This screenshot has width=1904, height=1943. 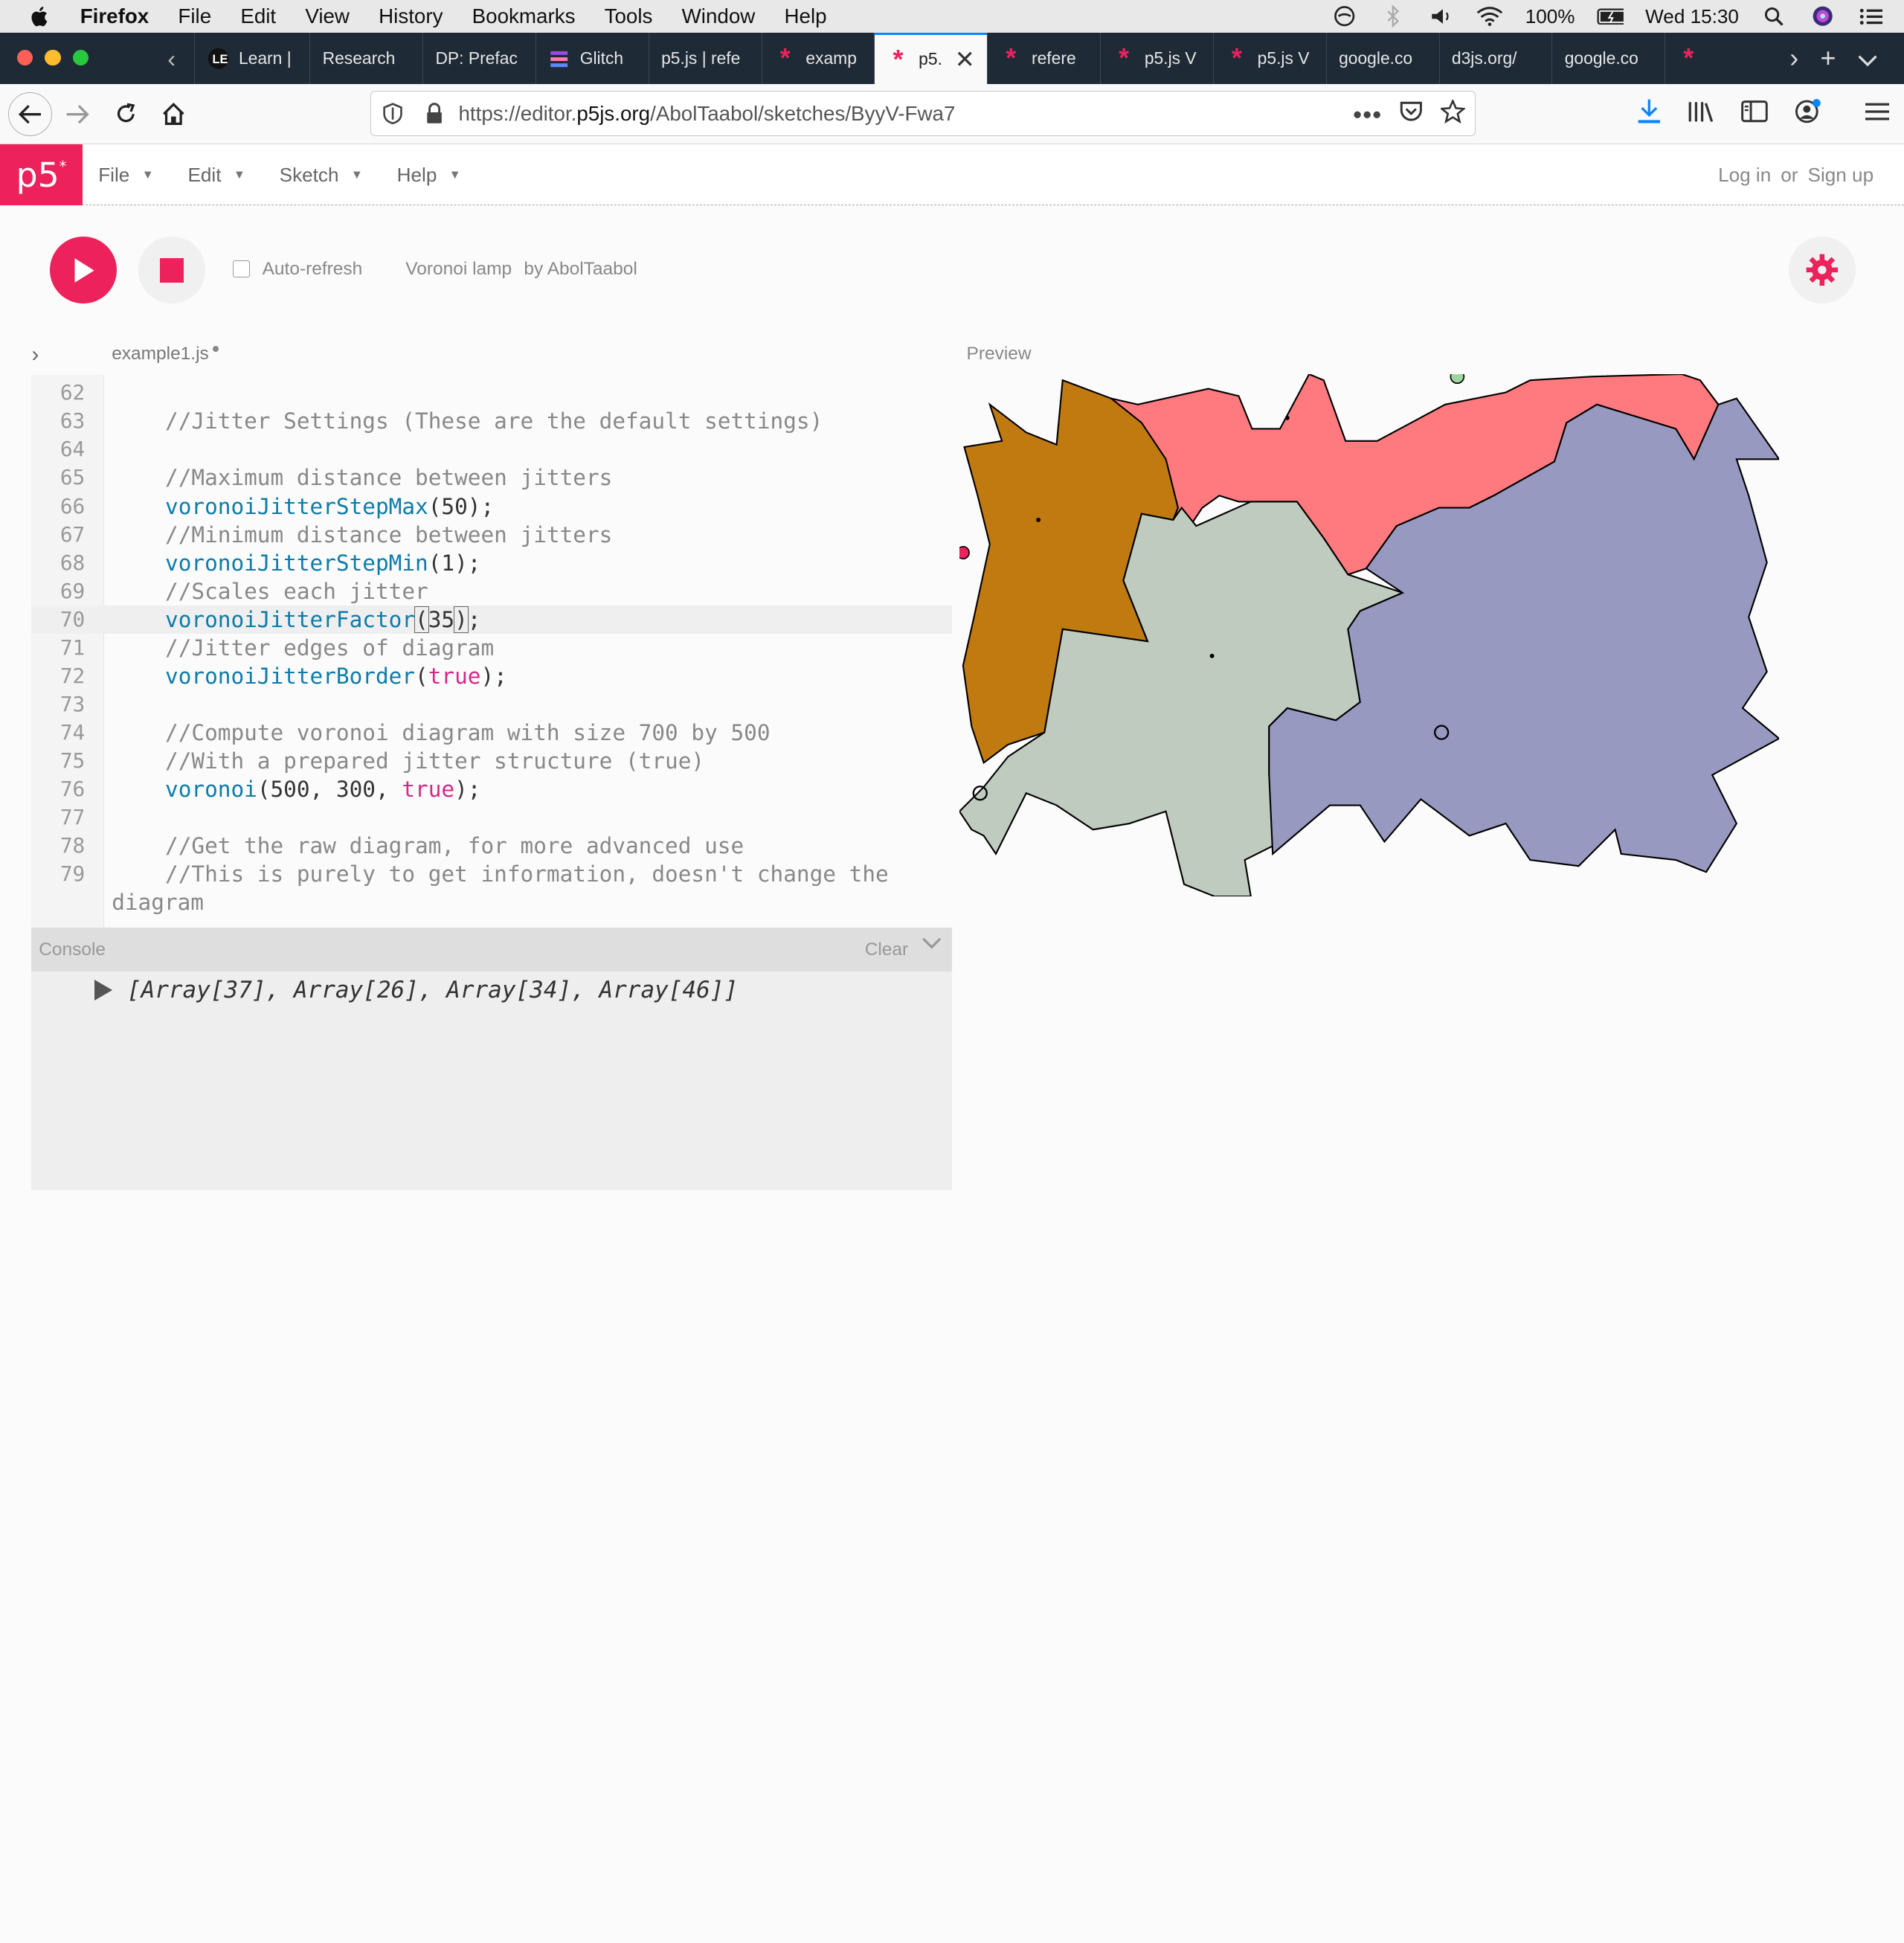 I want to click on stop-button, so click(x=171, y=270).